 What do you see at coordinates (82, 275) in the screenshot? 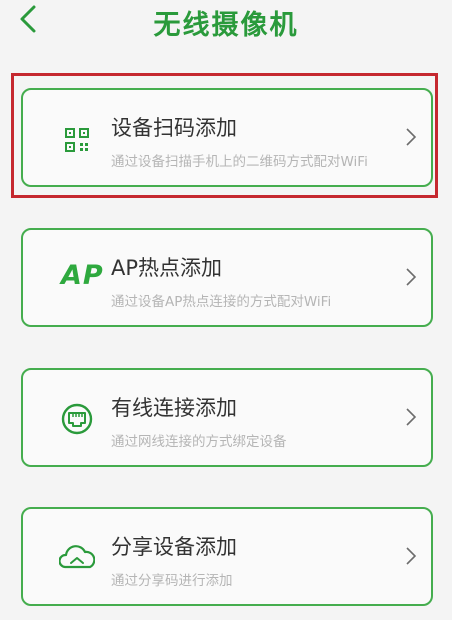
I see `ap-icon: AP` at bounding box center [82, 275].